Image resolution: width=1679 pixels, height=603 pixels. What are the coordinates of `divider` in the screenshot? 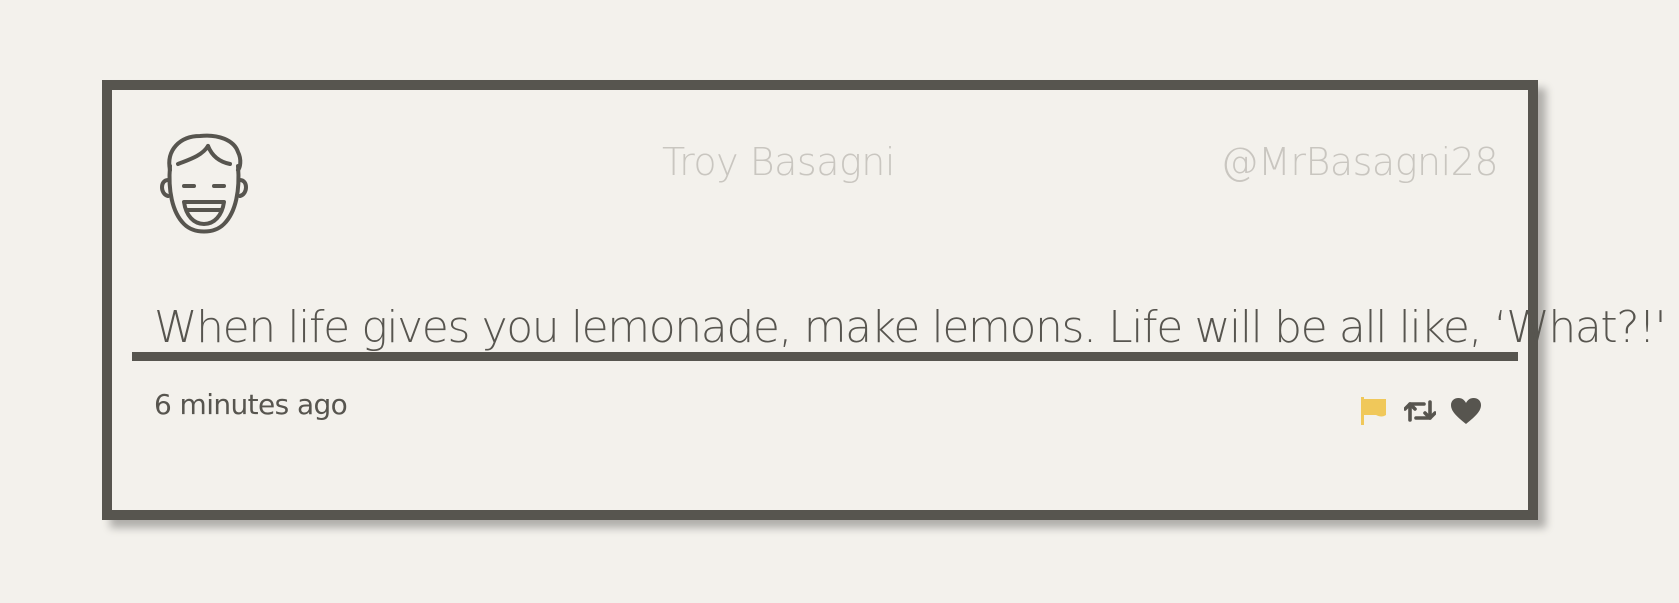 It's located at (825, 356).